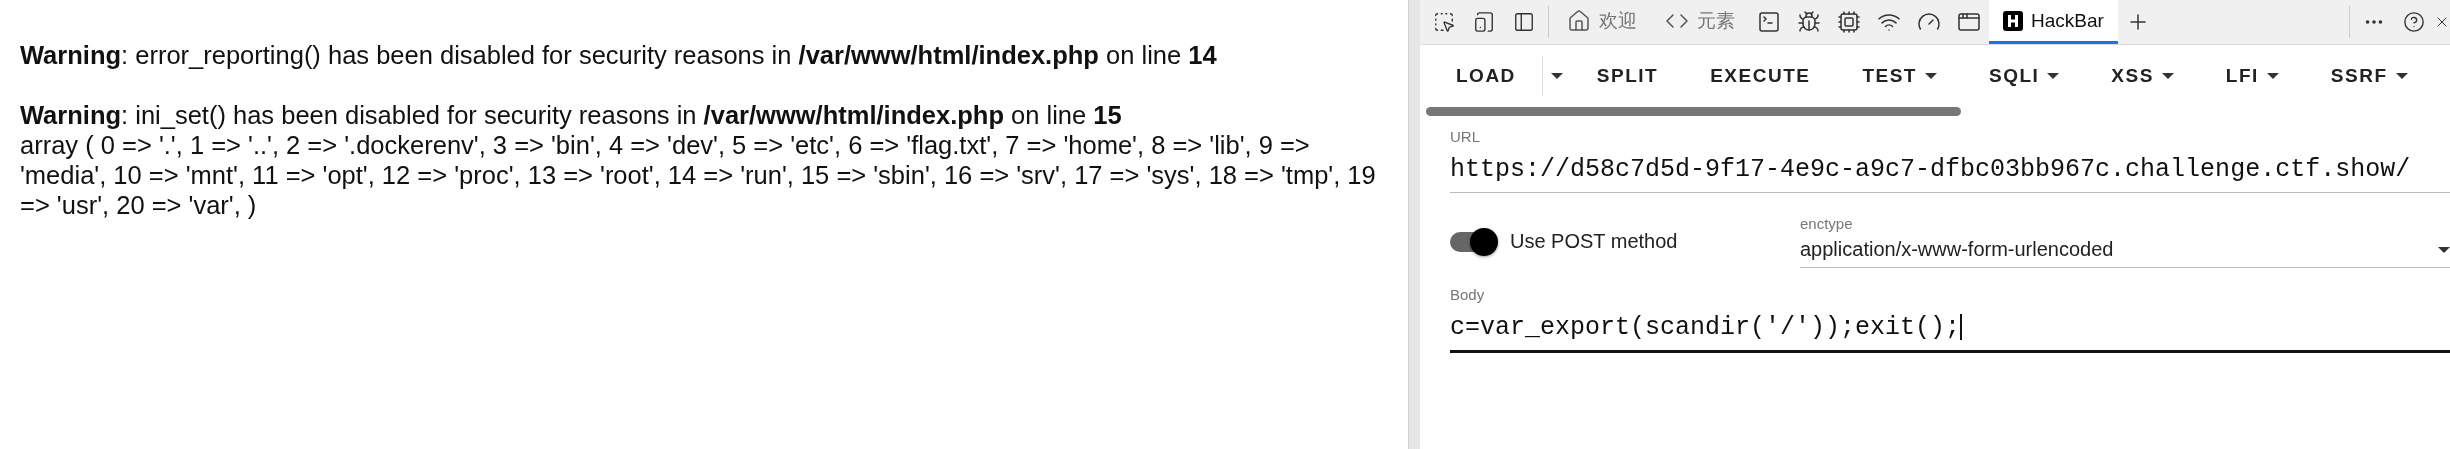 This screenshot has width=2450, height=449. Describe the element at coordinates (1486, 76) in the screenshot. I see `toolbar-button: LOAD` at that location.